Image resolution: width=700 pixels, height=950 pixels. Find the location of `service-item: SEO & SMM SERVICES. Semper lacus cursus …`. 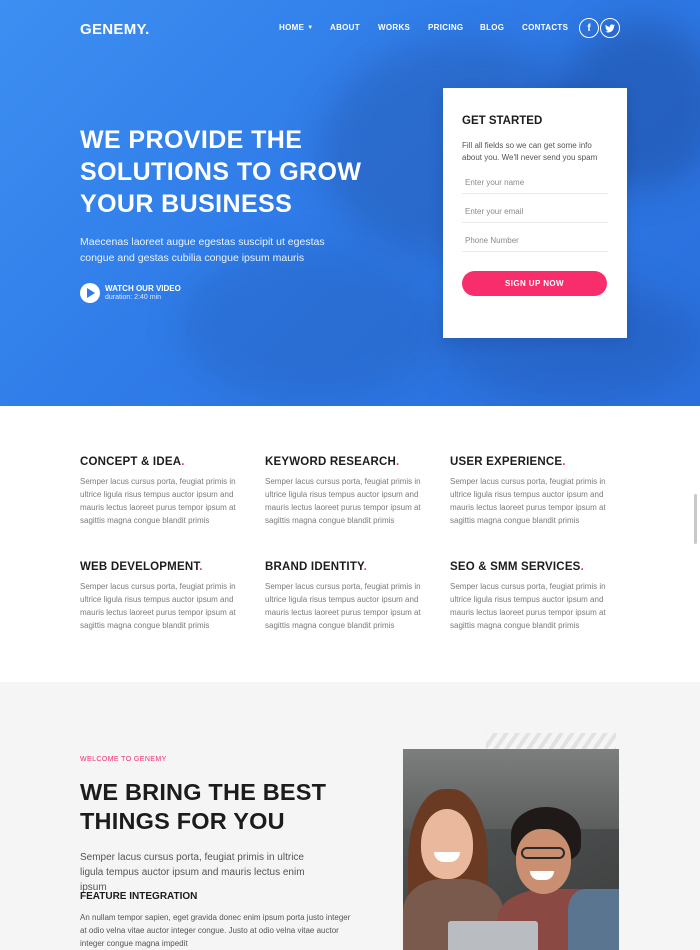

service-item: SEO & SMM SERVICES. Semper lacus cursus … is located at coordinates (535, 596).